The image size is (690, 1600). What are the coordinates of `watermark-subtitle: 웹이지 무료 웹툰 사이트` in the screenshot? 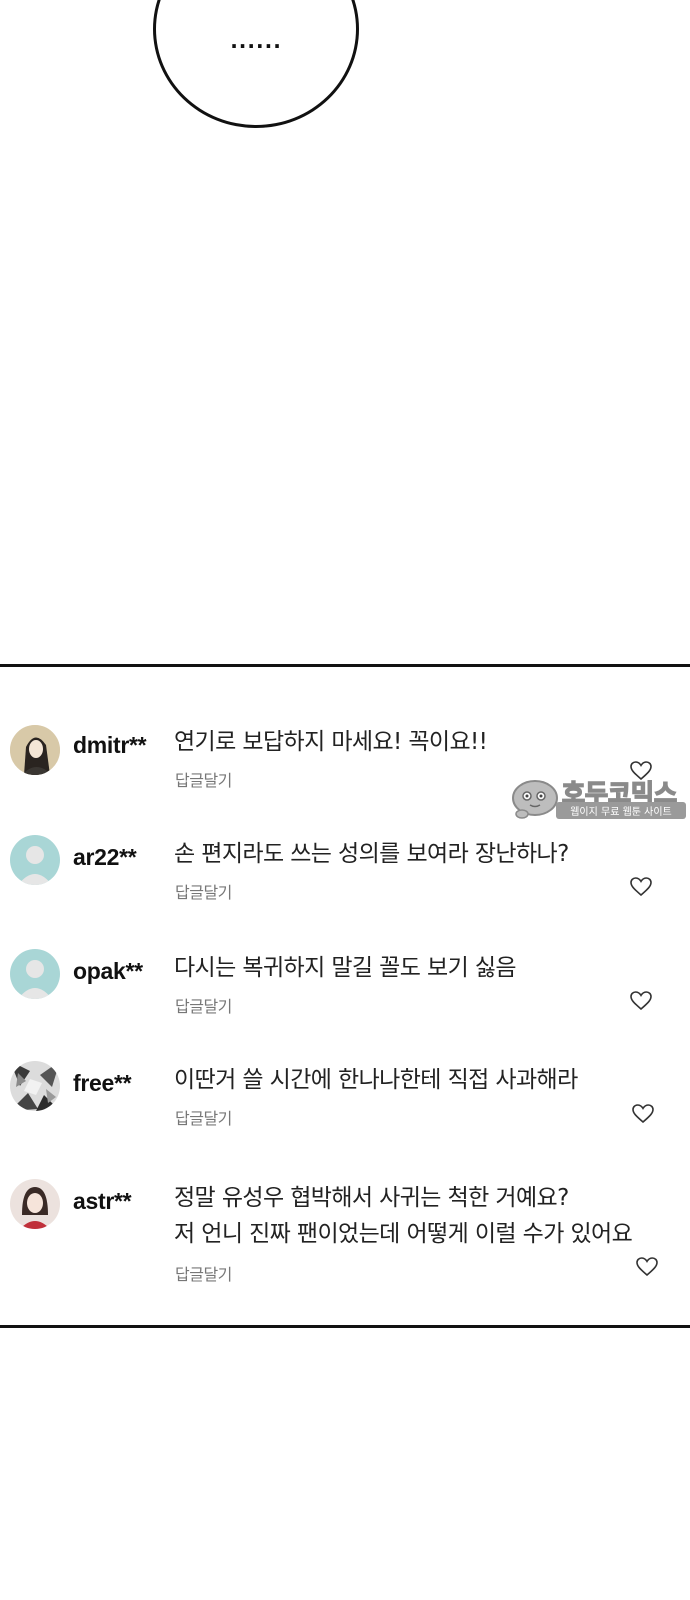 It's located at (621, 810).